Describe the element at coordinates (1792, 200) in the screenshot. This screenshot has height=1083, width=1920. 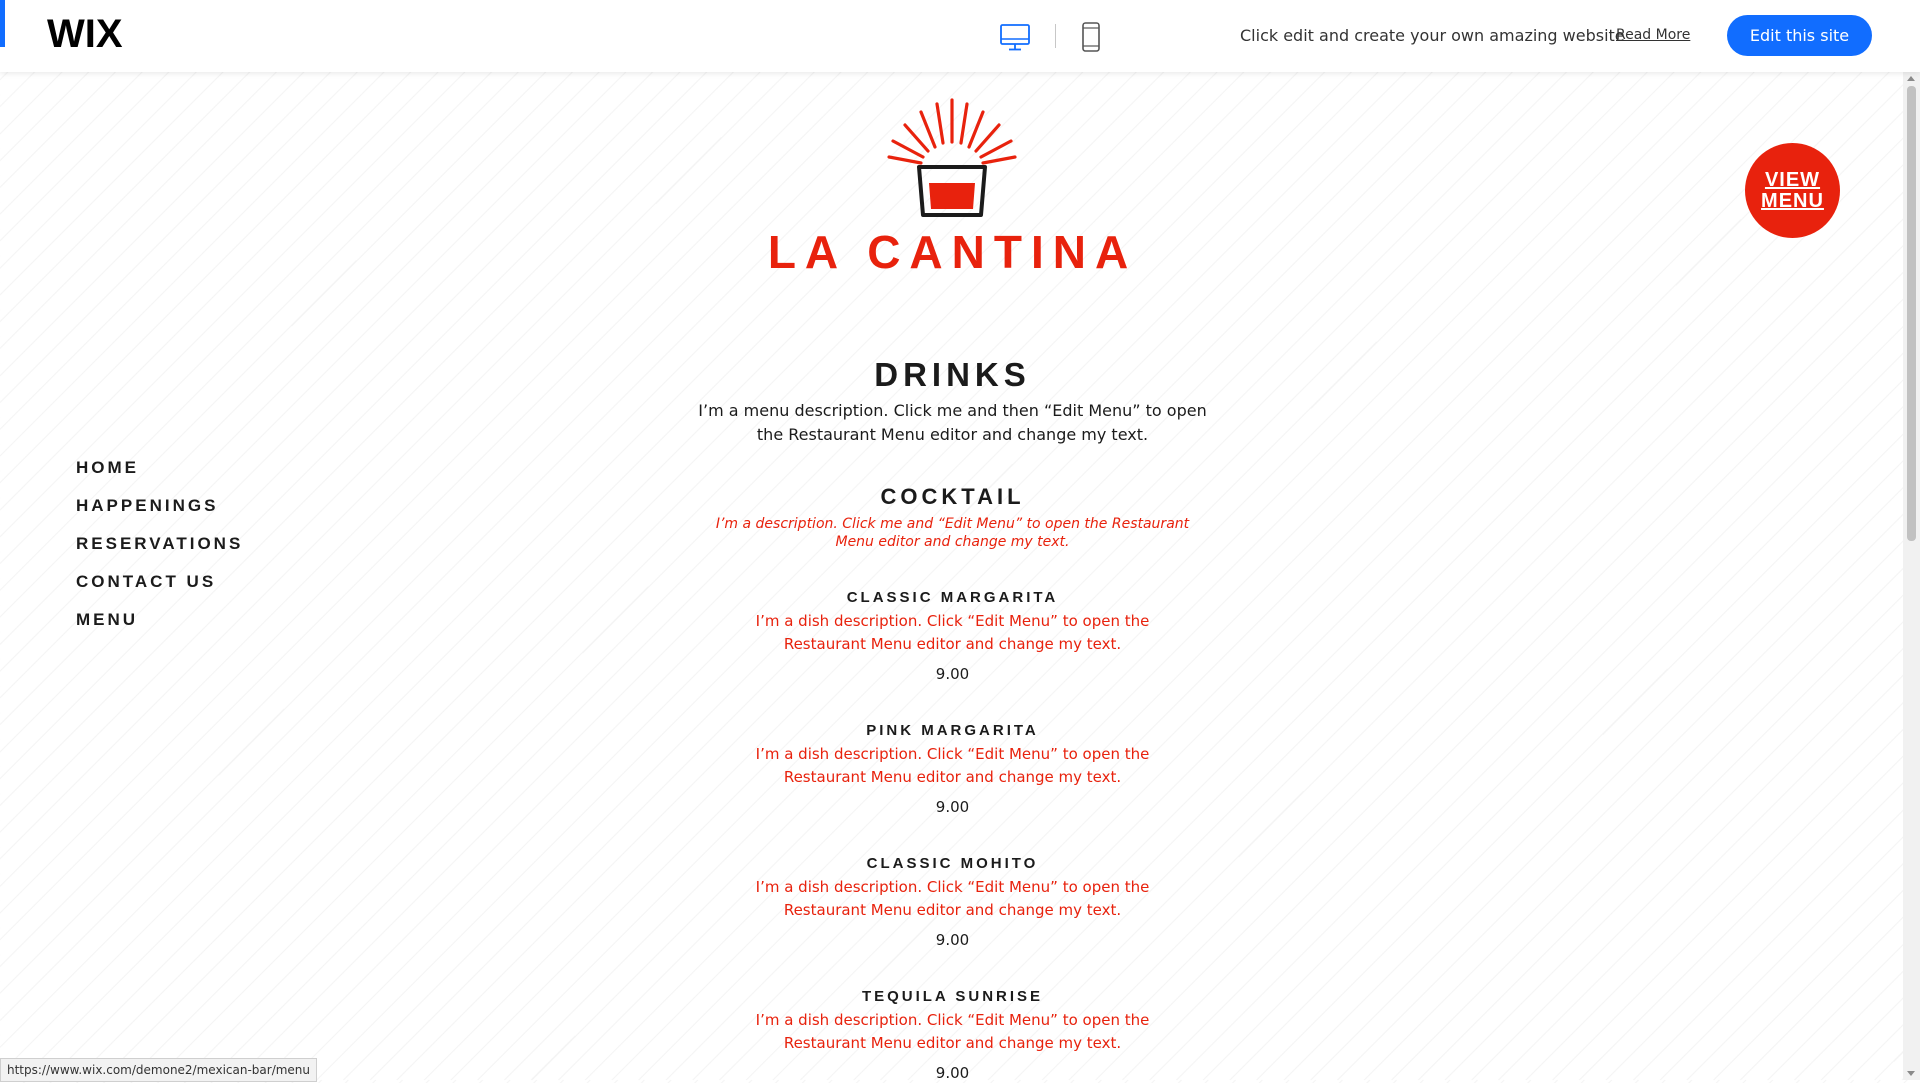
I see `view-menu-label-line2: MENU` at that location.